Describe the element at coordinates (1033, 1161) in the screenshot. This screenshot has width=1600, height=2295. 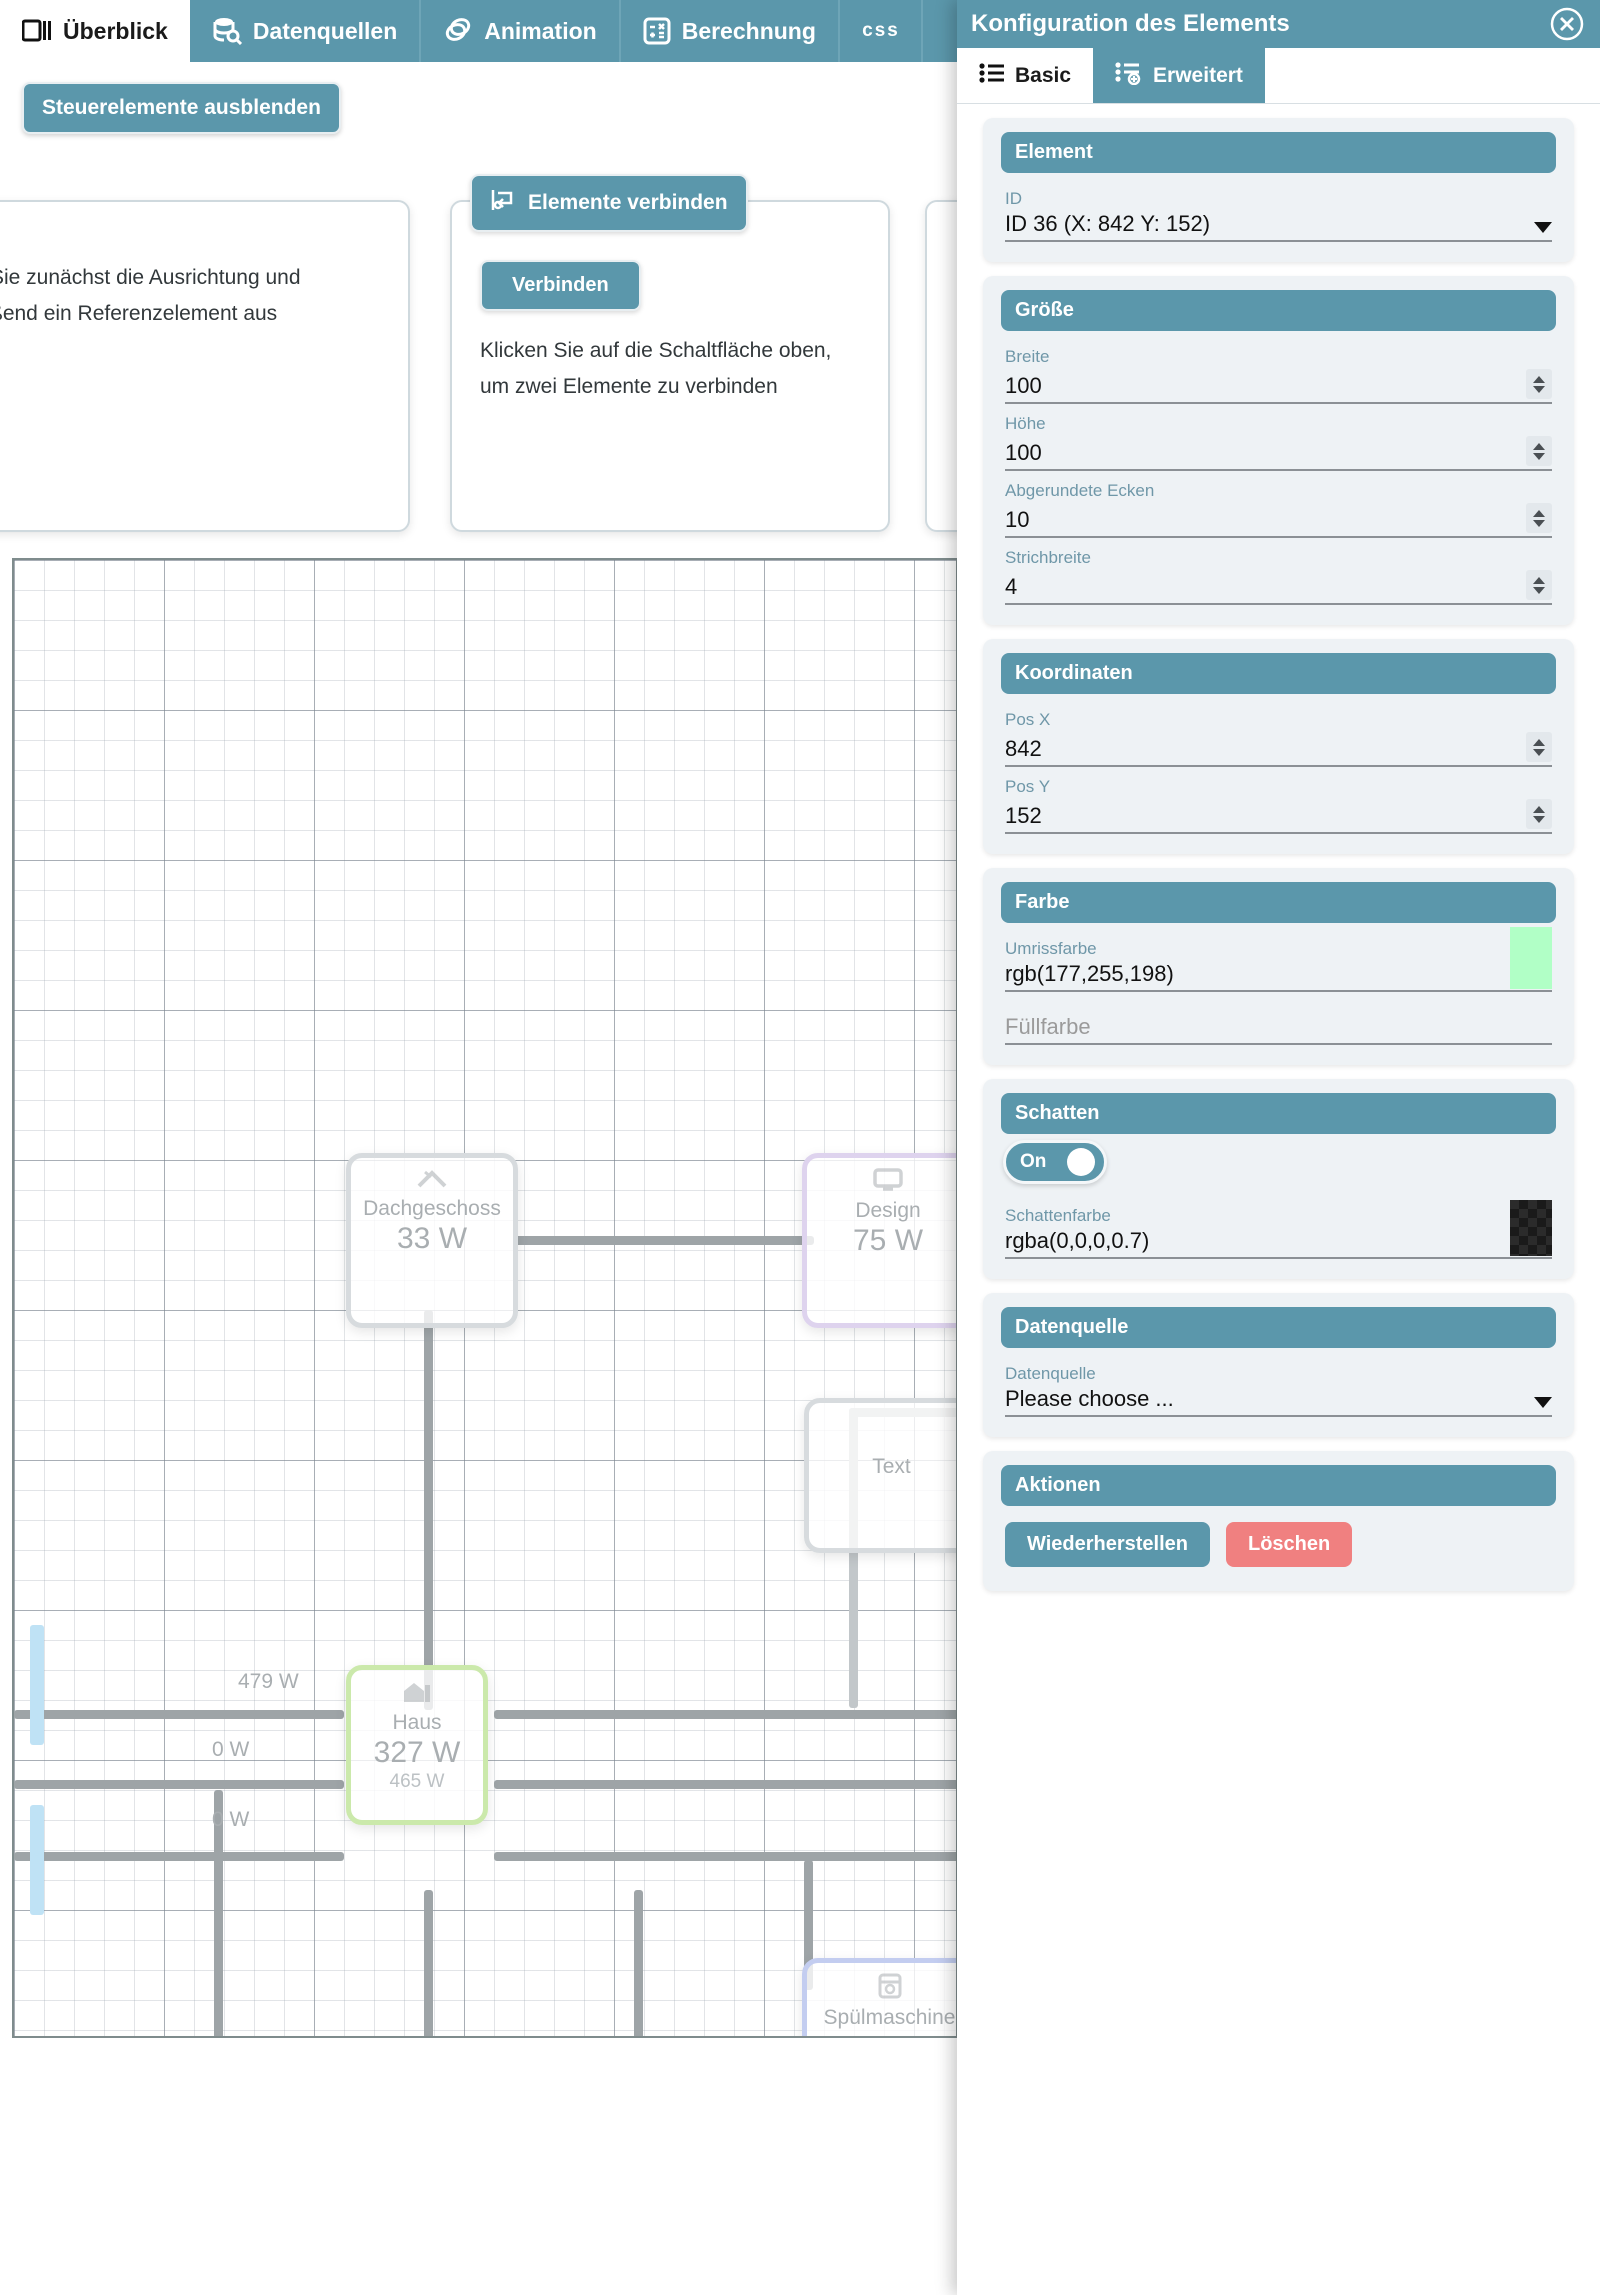
I see `toggle-label: On` at that location.